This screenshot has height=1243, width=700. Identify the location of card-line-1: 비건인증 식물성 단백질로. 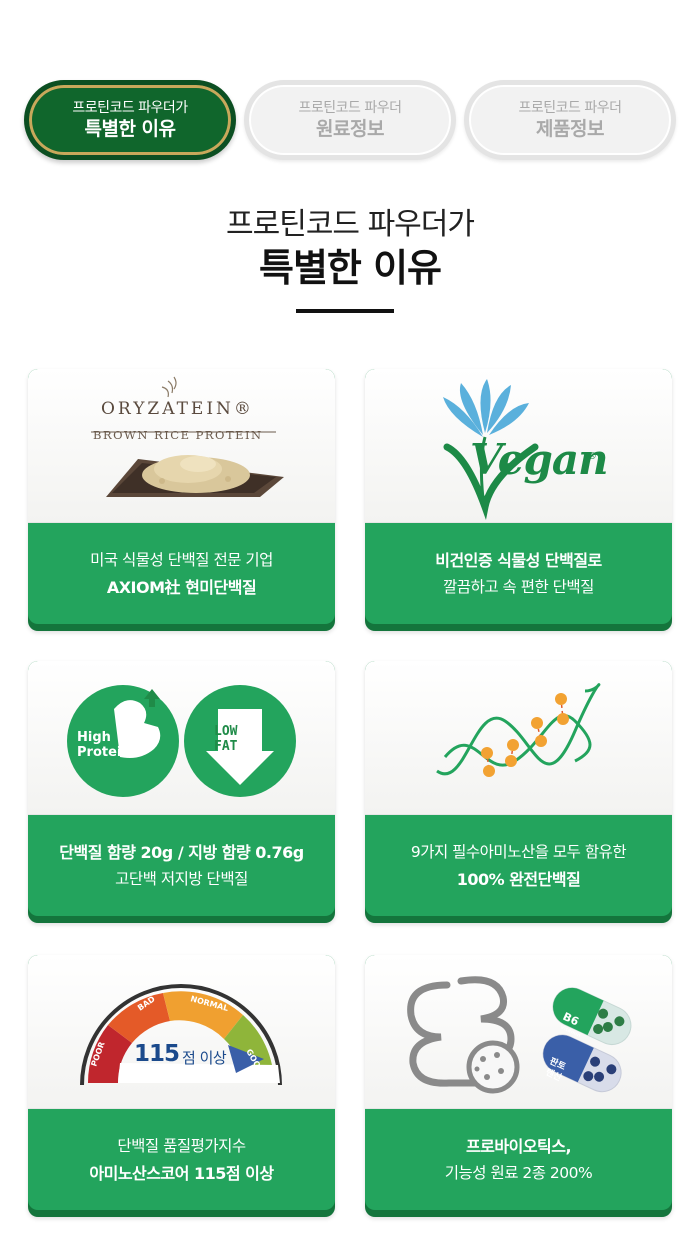
(518, 560).